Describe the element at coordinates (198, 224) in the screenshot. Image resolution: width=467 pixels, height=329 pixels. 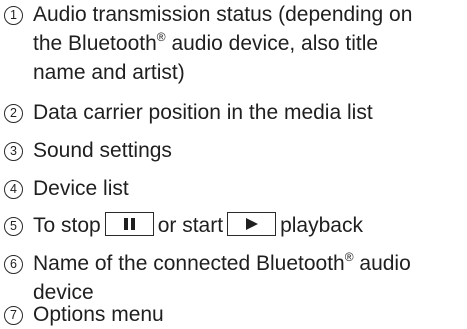
I see `item-text: To stop or start playback` at that location.